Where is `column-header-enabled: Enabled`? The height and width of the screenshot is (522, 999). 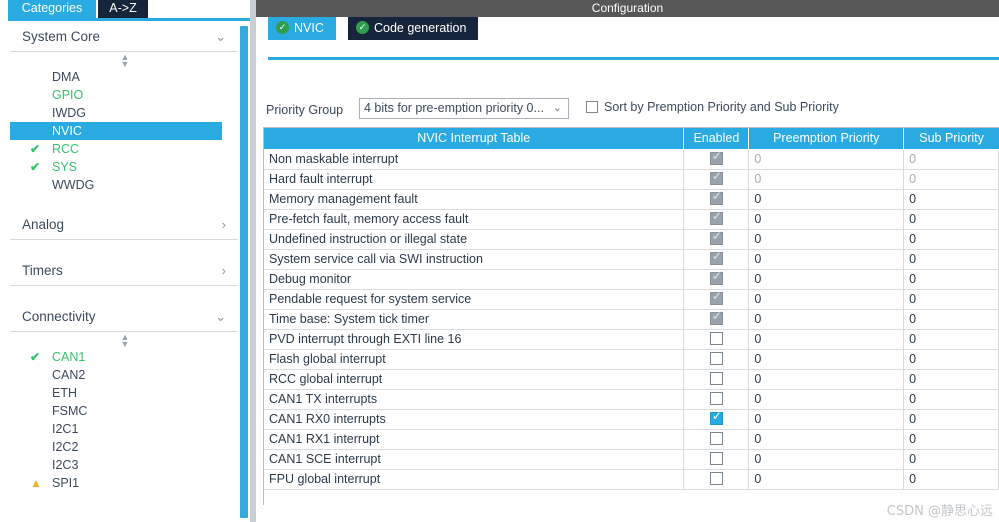
column-header-enabled: Enabled is located at coordinates (717, 138).